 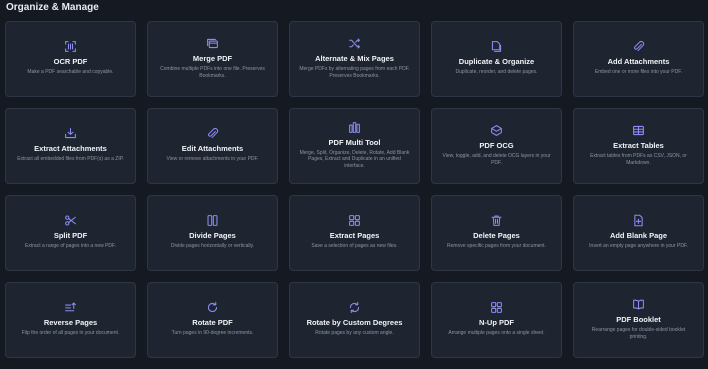 What do you see at coordinates (212, 43) in the screenshot?
I see `merge-pages-icon` at bounding box center [212, 43].